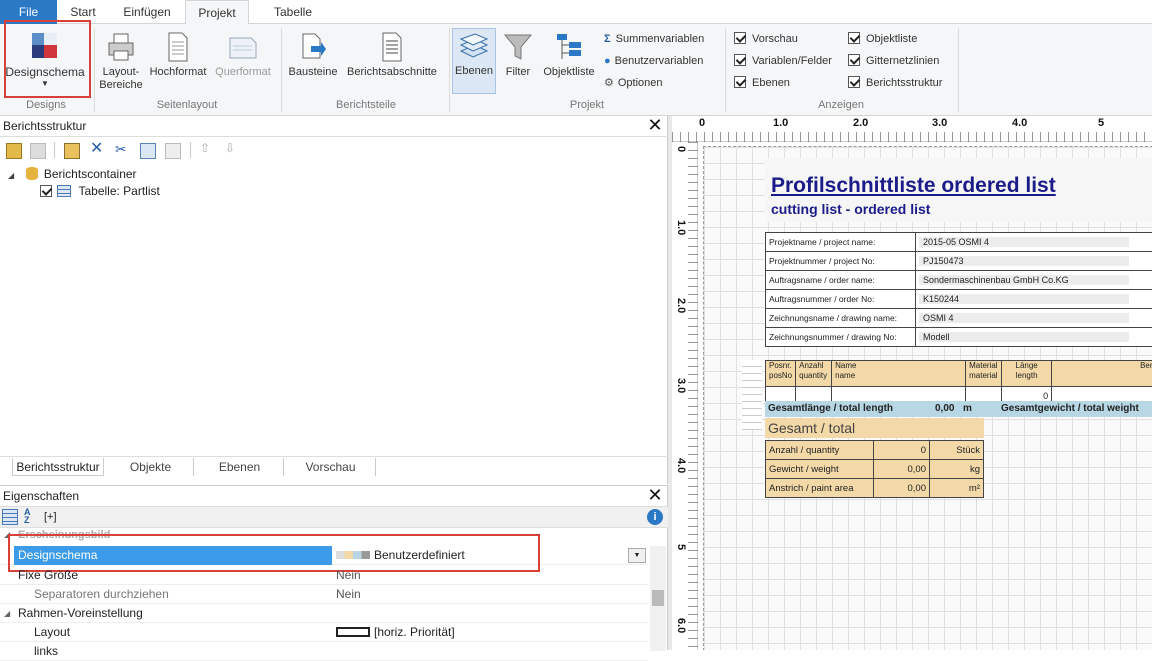  Describe the element at coordinates (822, 280) in the screenshot. I see `info-label: Auftragsname / order name:` at that location.